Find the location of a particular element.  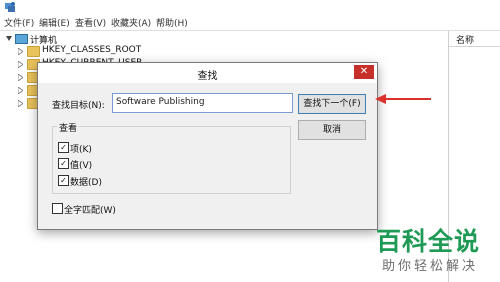

expanded-arrow-icon is located at coordinates (9, 39).